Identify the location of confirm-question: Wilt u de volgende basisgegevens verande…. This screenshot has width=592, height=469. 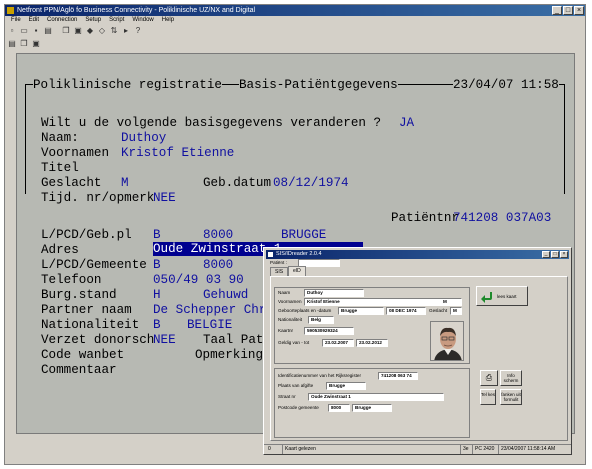
(211, 123).